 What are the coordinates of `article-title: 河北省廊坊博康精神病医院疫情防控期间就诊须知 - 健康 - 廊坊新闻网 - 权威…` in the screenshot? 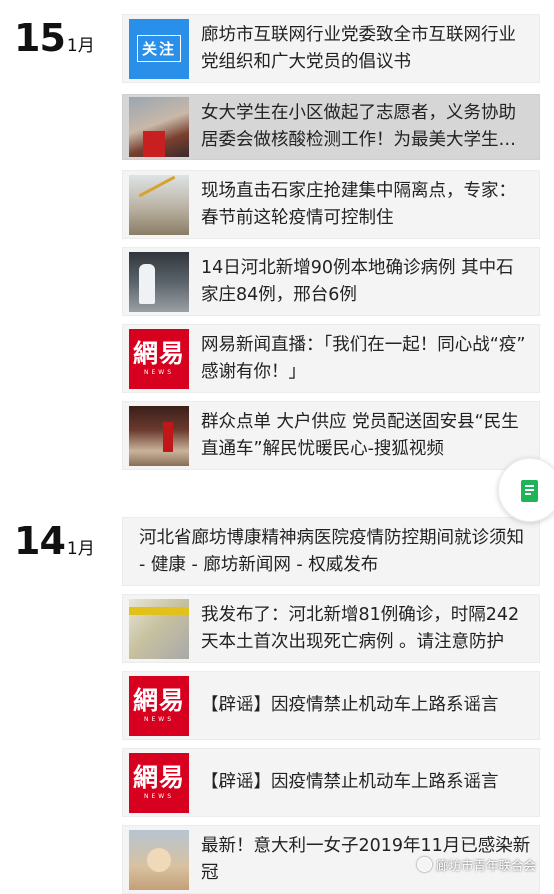 It's located at (331, 551).